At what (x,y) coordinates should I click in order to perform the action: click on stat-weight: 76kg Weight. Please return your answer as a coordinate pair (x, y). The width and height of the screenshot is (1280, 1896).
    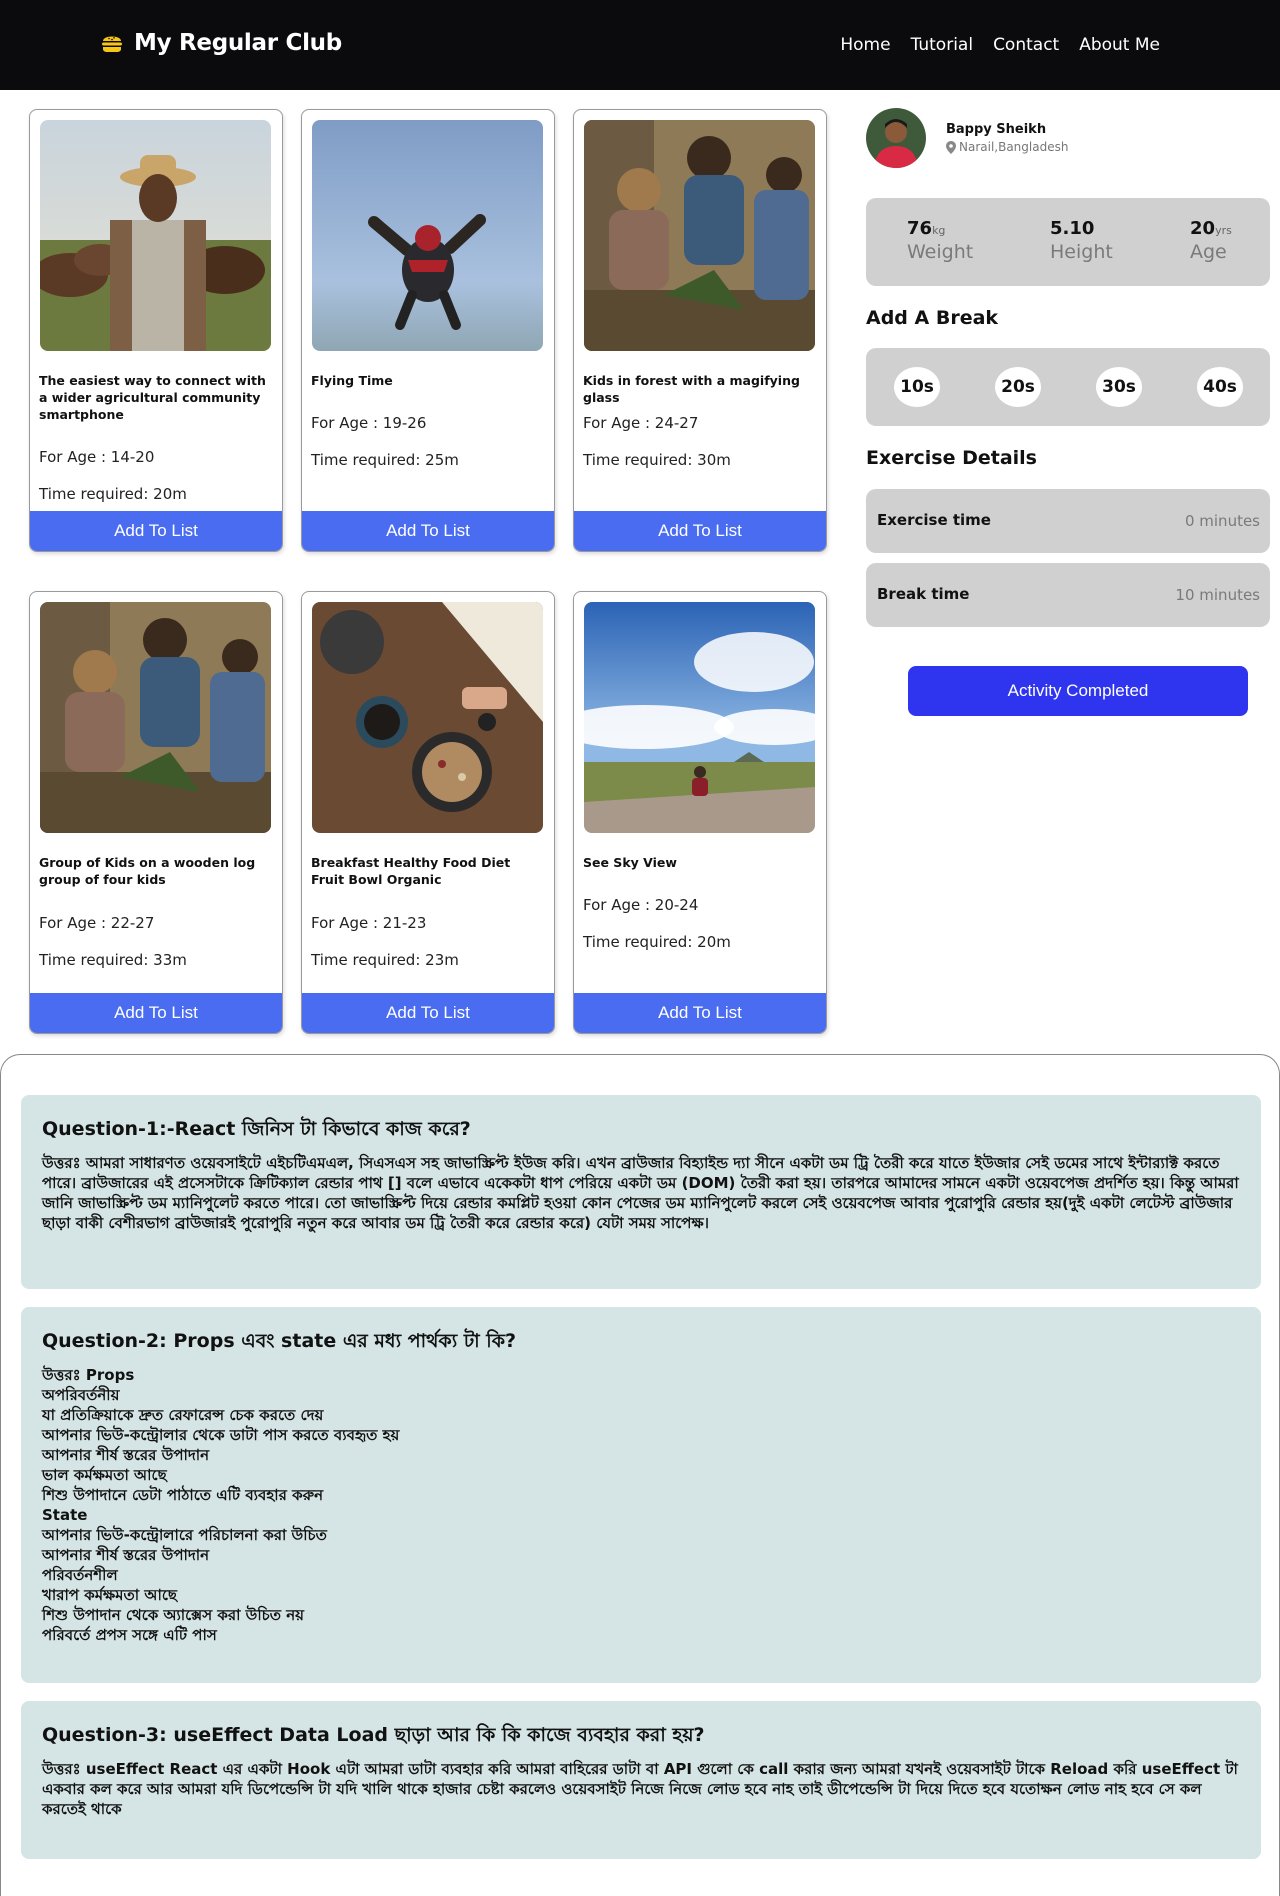
    Looking at the image, I should click on (940, 240).